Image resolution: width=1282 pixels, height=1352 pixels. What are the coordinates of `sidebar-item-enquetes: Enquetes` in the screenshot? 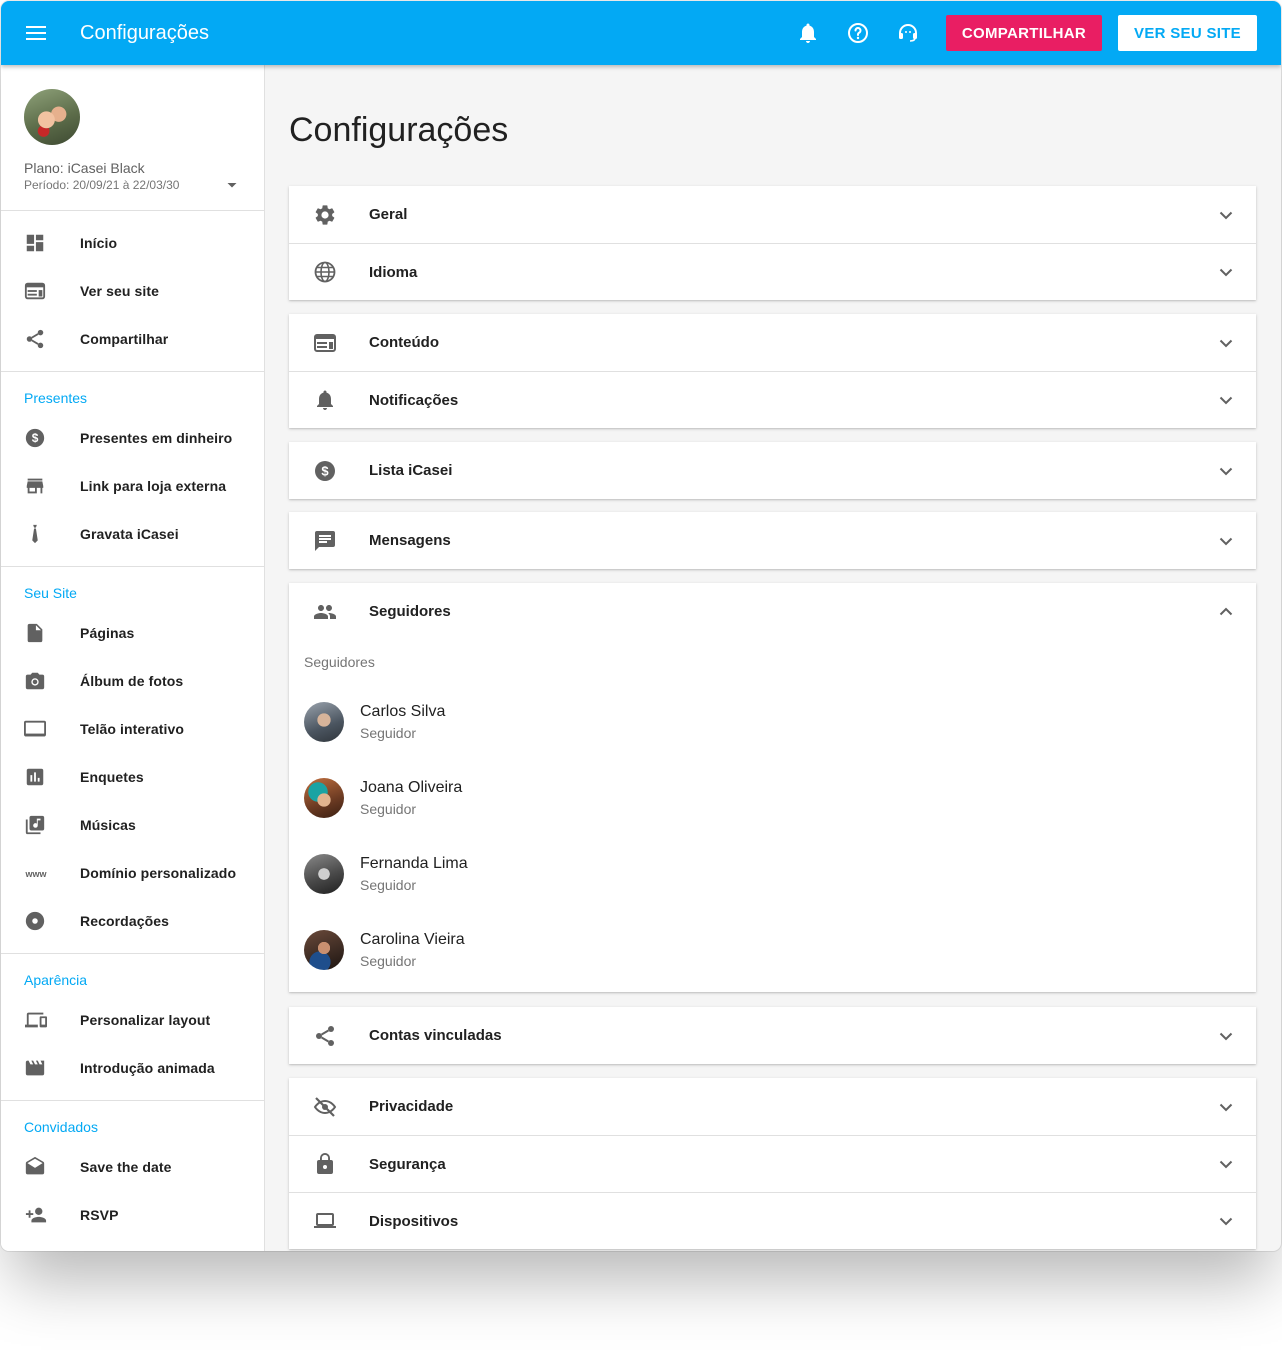 It's located at (132, 777).